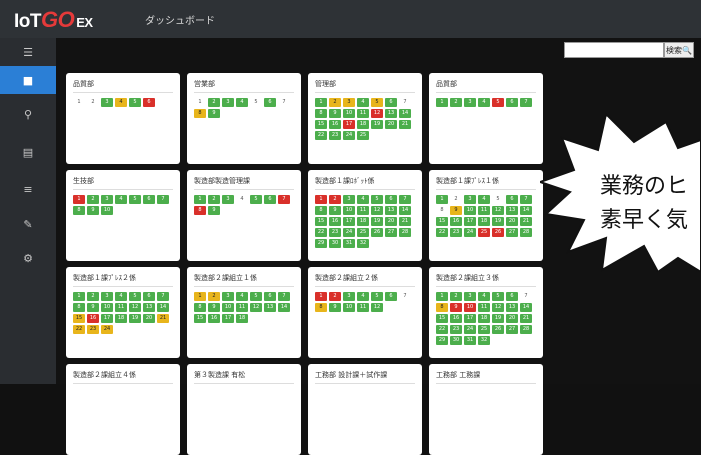  Describe the element at coordinates (486, 409) in the screenshot. I see `department-card: 工務部 工務課` at that location.